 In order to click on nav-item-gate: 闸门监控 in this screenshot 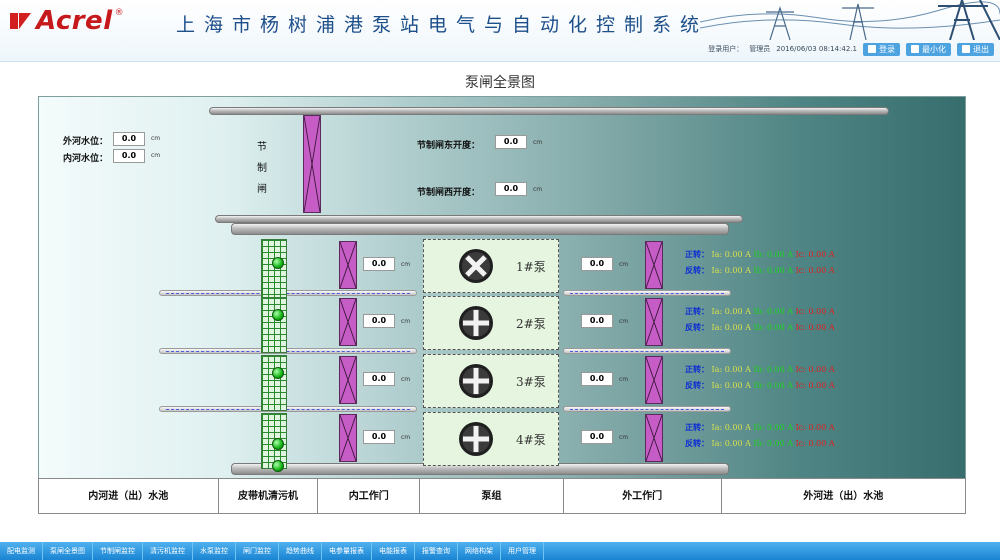, I will do `click(257, 551)`.